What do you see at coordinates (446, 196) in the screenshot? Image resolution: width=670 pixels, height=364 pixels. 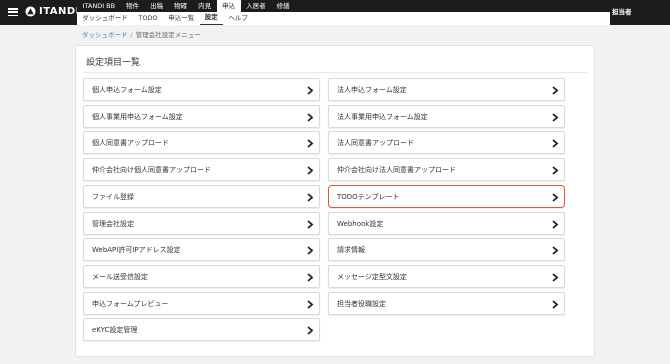 I see `settings-item-right-4: TODOテンプレート` at bounding box center [446, 196].